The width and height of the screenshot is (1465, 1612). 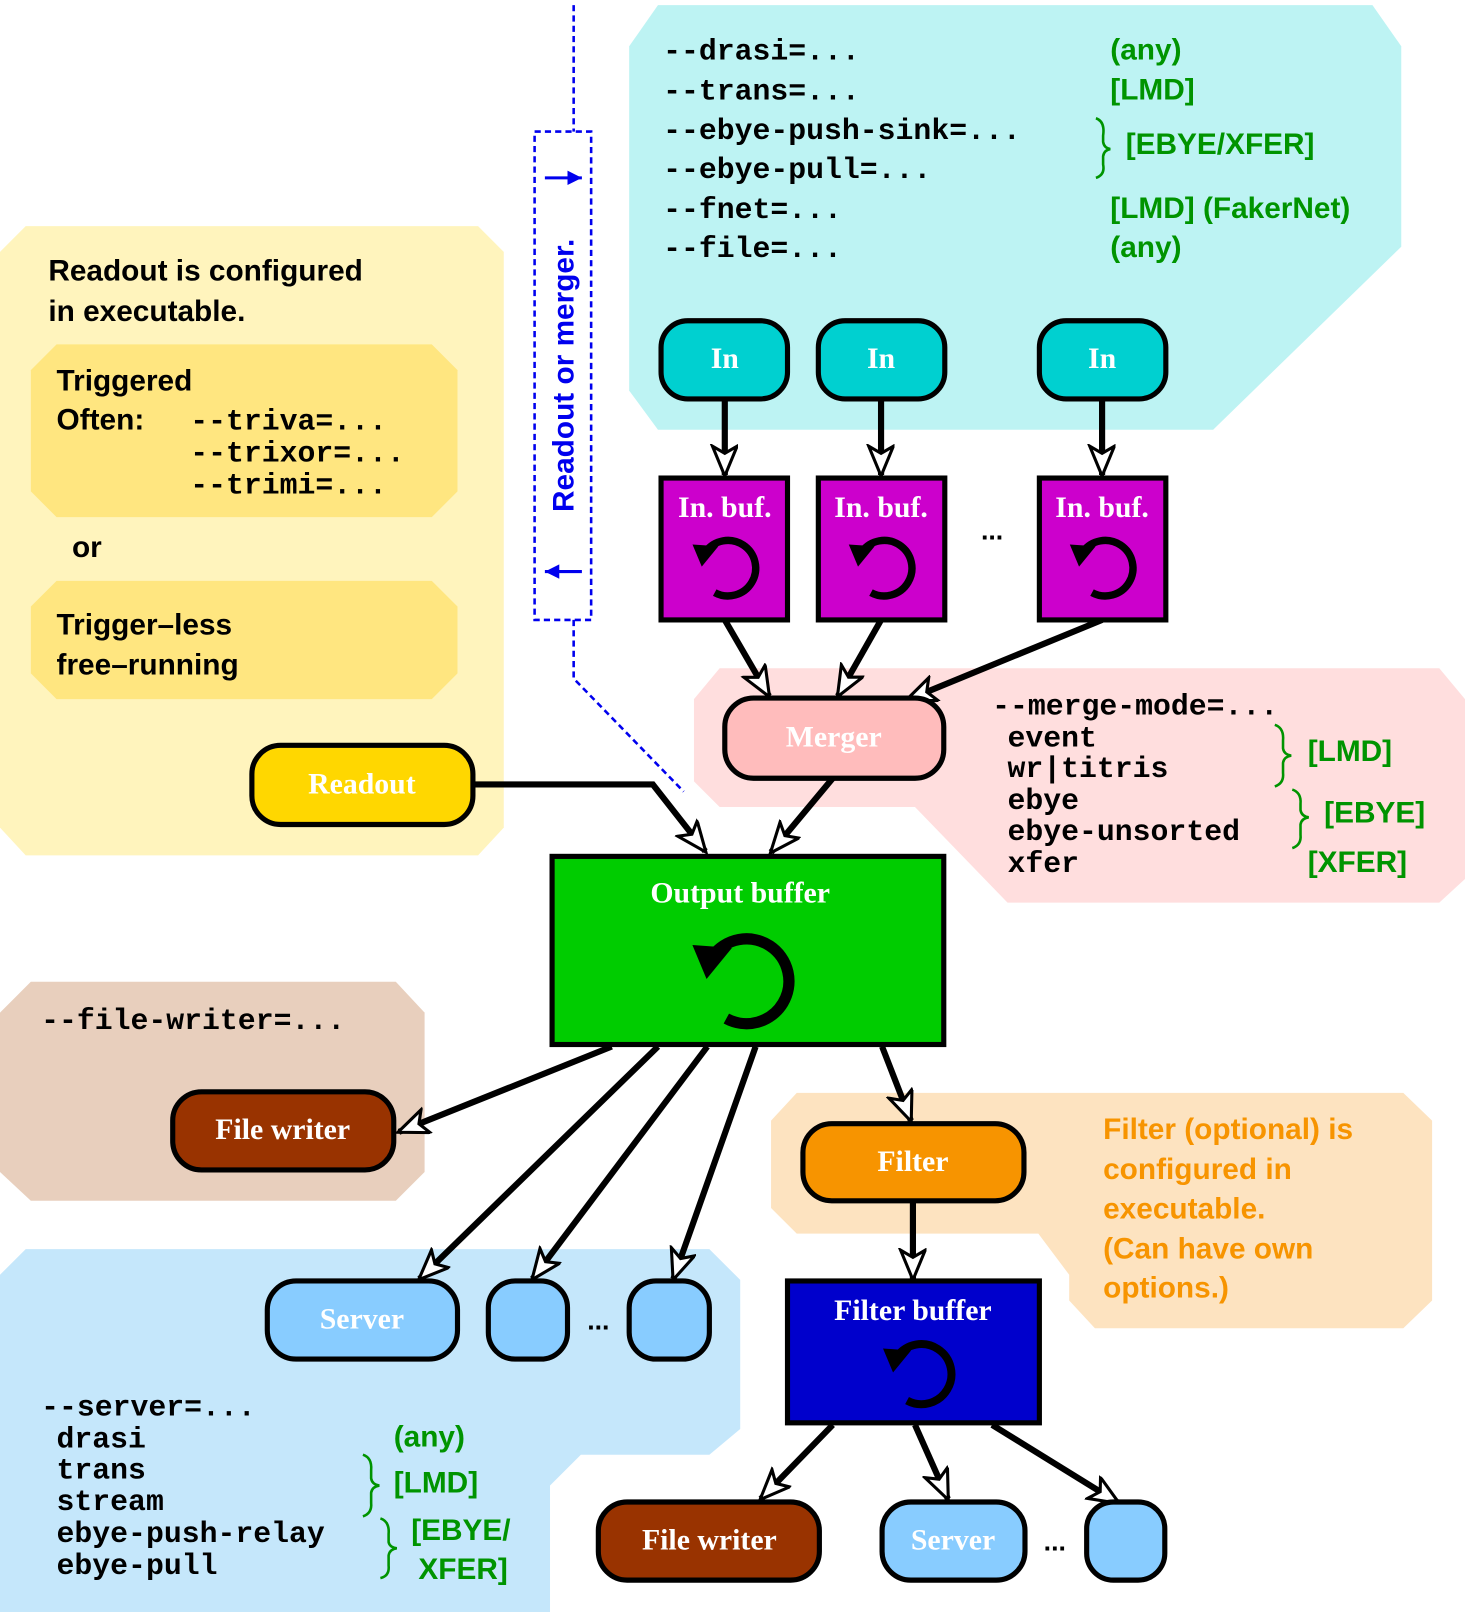 What do you see at coordinates (137, 1566) in the screenshot?
I see `server-type: ebye-pull` at bounding box center [137, 1566].